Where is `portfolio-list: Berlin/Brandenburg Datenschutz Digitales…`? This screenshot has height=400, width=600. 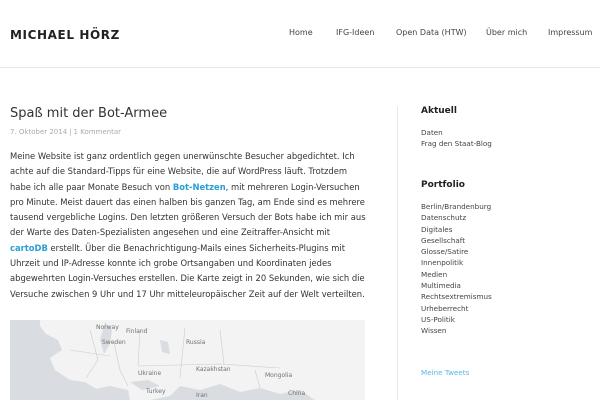
portfolio-list: Berlin/Brandenburg Datenschutz Digitales… is located at coordinates (456, 269).